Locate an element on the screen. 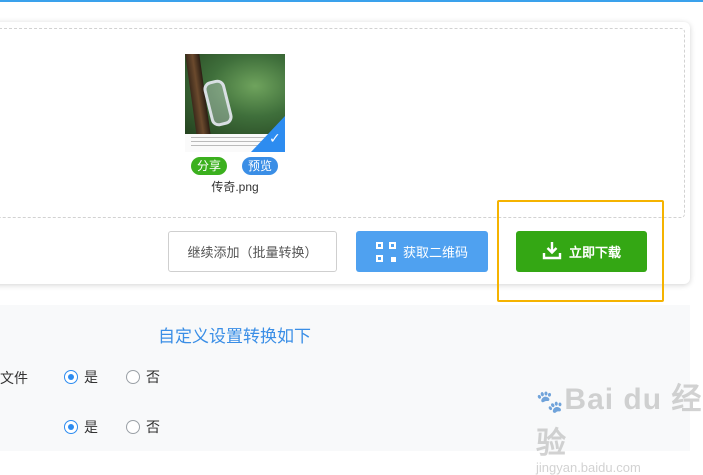 This screenshot has width=703, height=475. setting-row-1-options: 是 否 is located at coordinates (126, 377).